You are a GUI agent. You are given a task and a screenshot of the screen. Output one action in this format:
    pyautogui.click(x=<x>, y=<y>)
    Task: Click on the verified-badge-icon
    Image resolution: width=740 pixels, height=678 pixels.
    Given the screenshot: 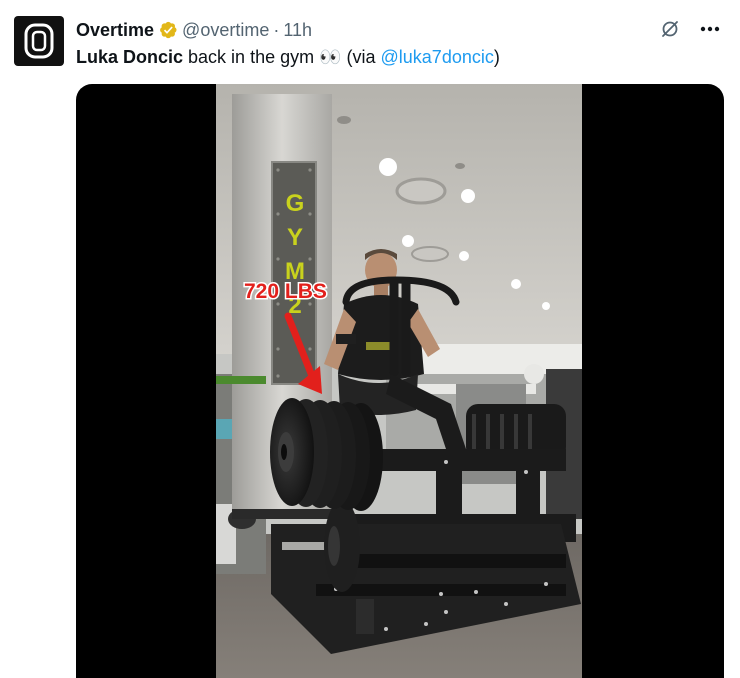 What is the action you would take?
    pyautogui.click(x=168, y=30)
    